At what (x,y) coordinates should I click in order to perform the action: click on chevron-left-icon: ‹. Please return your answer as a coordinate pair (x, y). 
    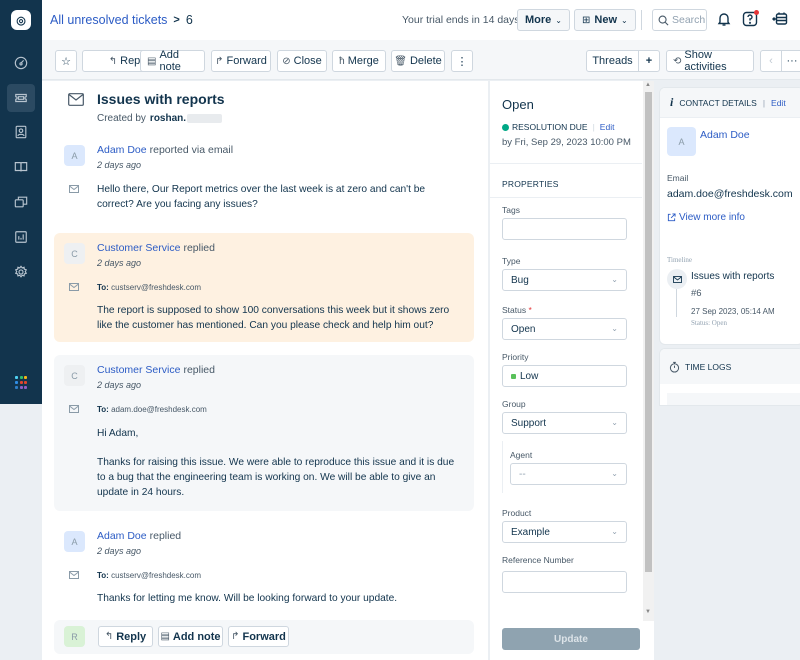
    Looking at the image, I should click on (771, 61).